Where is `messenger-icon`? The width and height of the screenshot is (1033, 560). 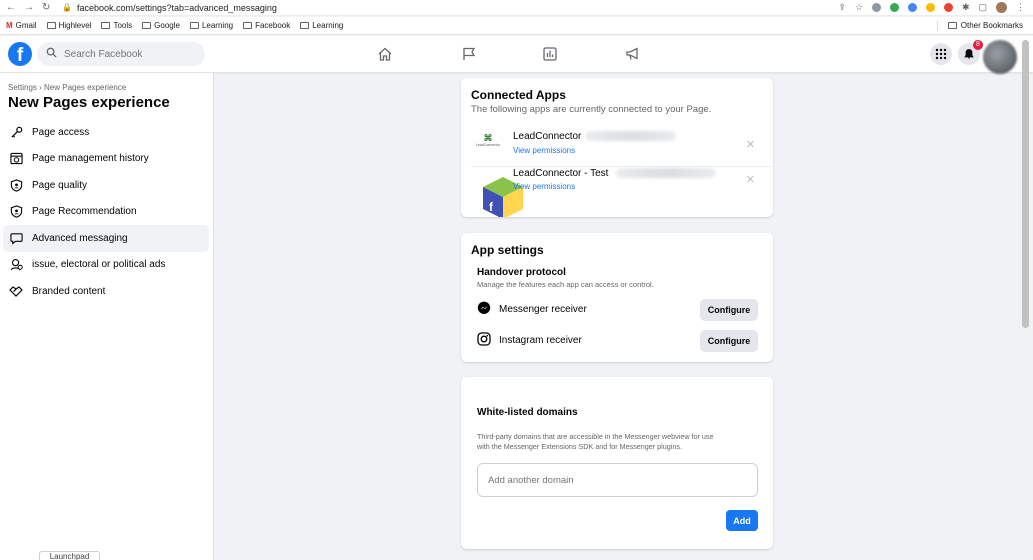
messenger-icon is located at coordinates (484, 309).